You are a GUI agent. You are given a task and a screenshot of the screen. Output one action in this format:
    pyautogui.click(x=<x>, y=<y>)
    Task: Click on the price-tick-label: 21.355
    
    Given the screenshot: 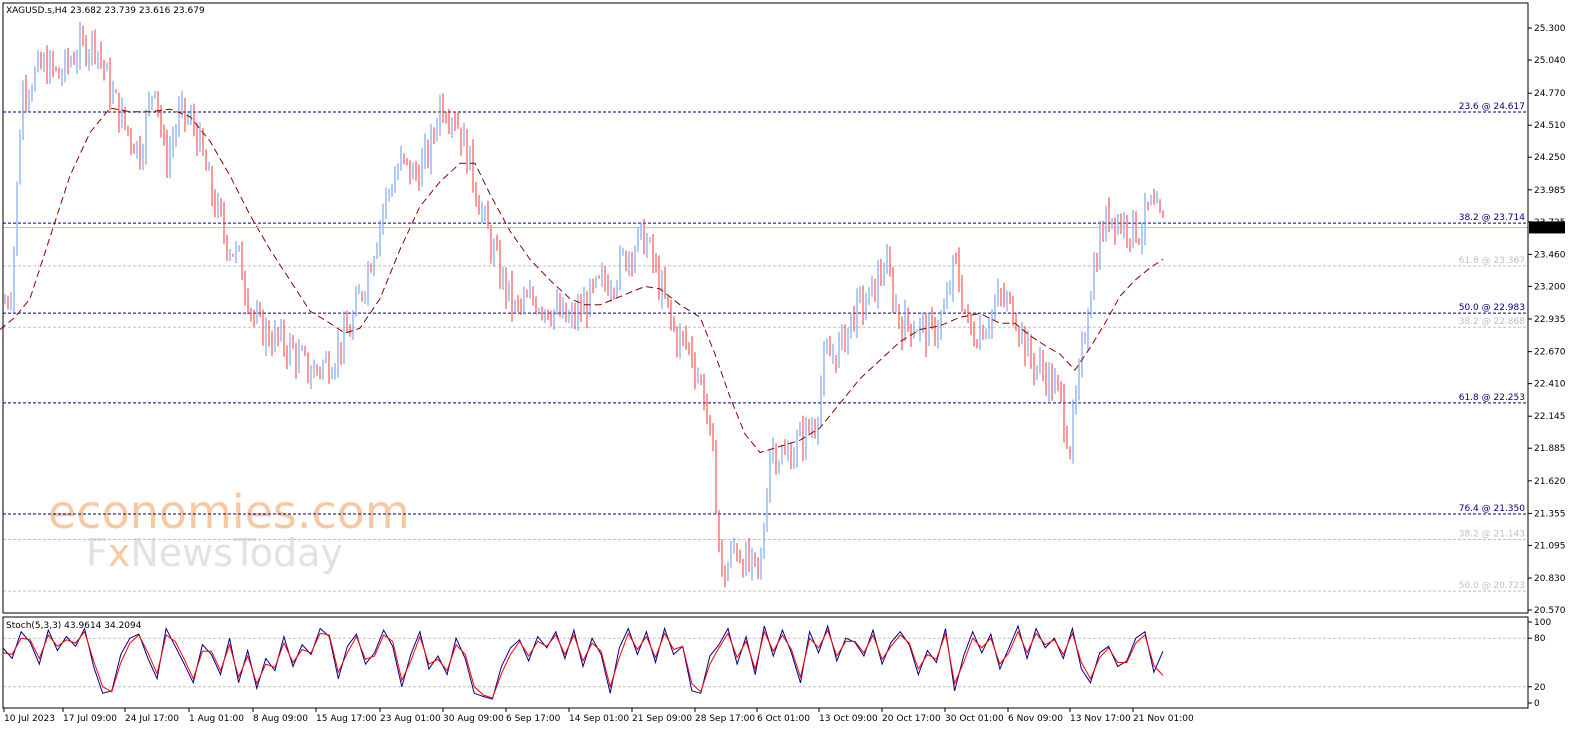 What is the action you would take?
    pyautogui.click(x=1550, y=514)
    